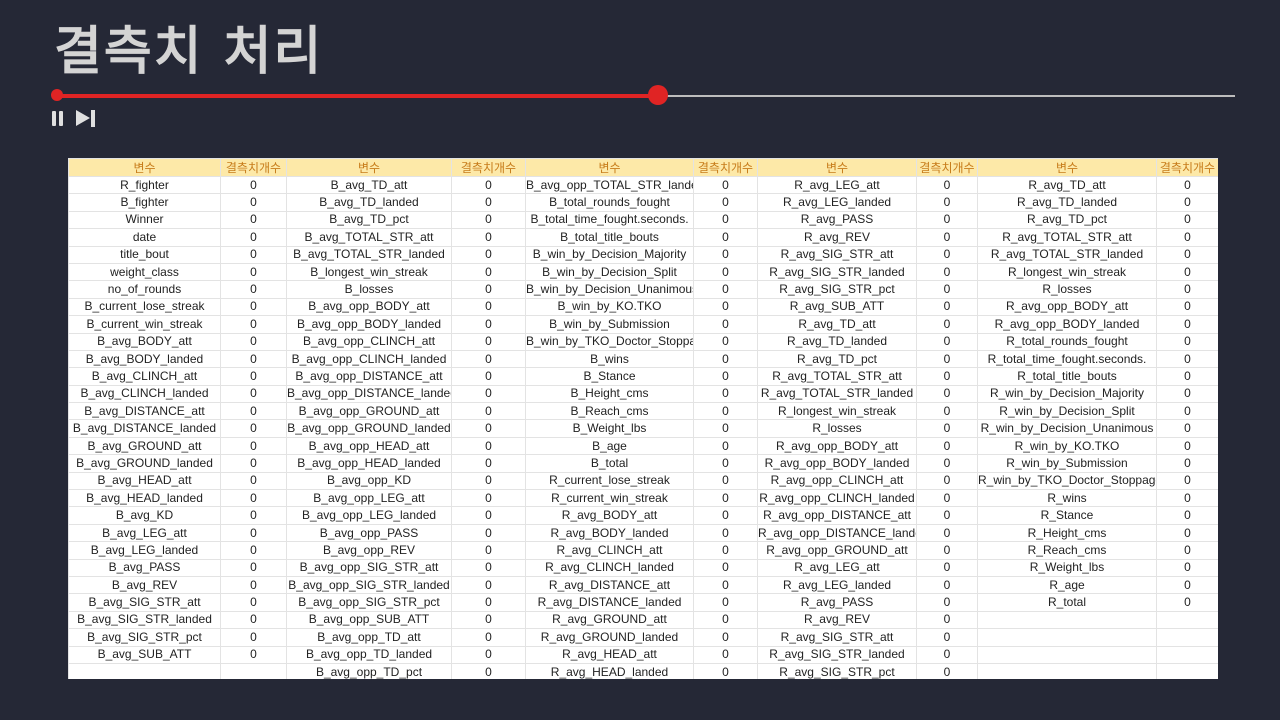  What do you see at coordinates (1067, 446) in the screenshot?
I see `variable-cell: R_win_by_KO.TKO` at bounding box center [1067, 446].